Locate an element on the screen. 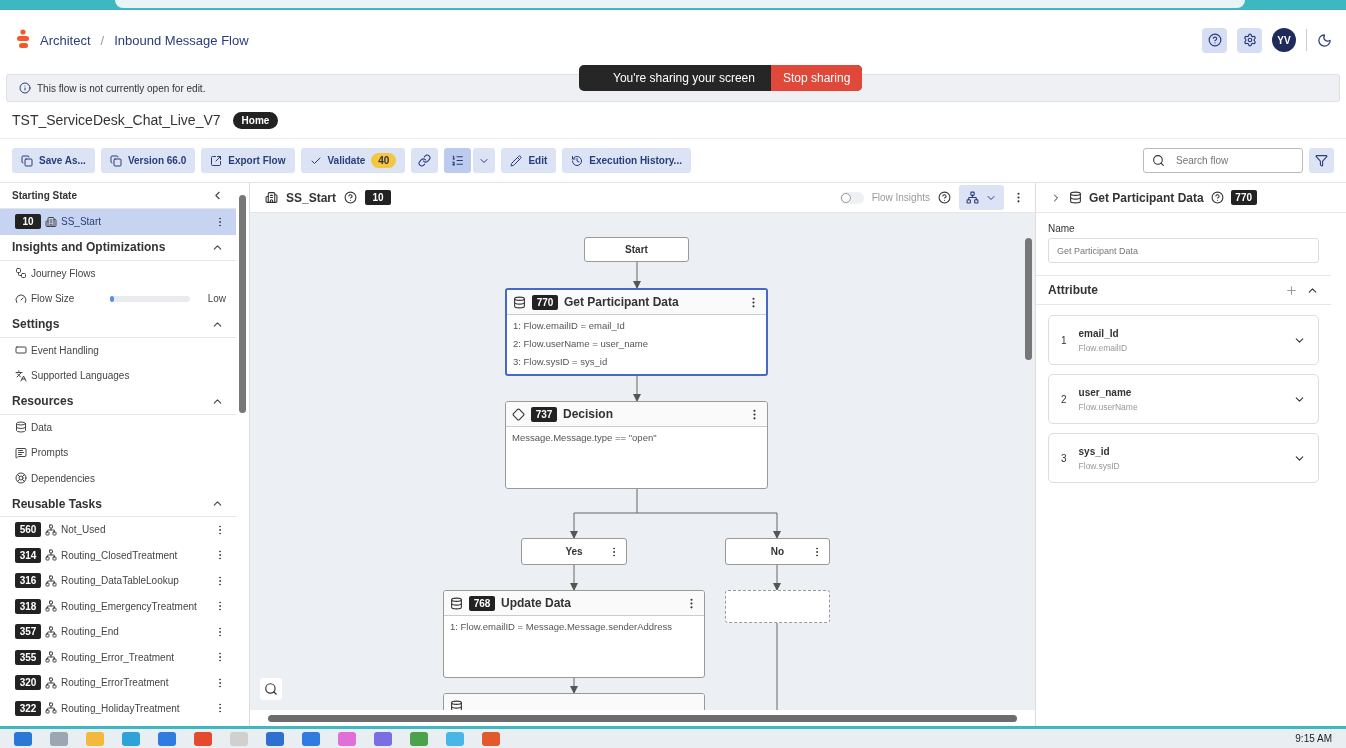  item-id: 318 is located at coordinates (28, 606).